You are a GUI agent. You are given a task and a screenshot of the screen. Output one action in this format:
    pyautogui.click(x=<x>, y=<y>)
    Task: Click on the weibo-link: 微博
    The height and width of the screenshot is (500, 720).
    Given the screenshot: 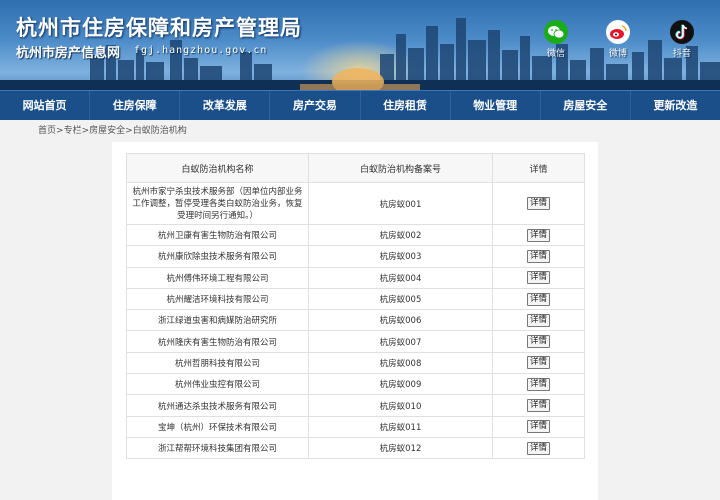 What is the action you would take?
    pyautogui.click(x=618, y=39)
    